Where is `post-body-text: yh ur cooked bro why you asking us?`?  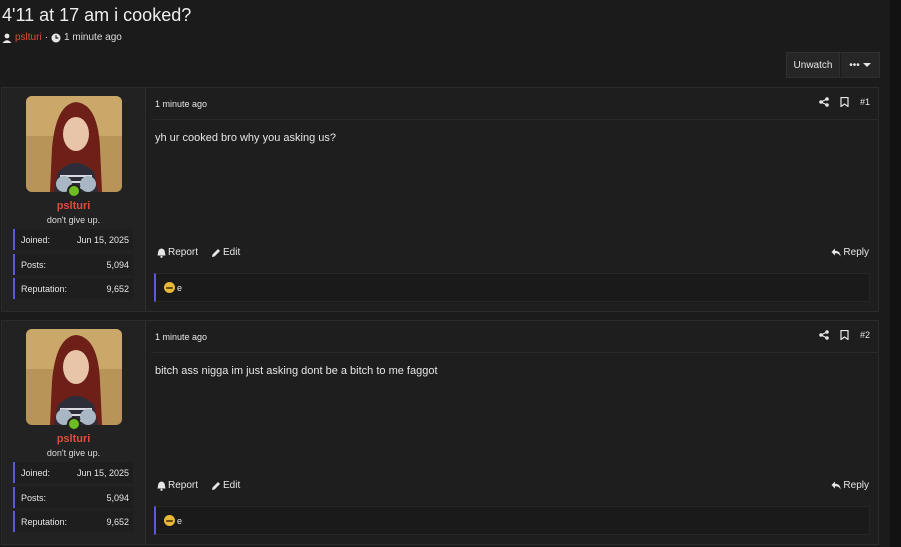 post-body-text: yh ur cooked bro why you asking us? is located at coordinates (245, 138).